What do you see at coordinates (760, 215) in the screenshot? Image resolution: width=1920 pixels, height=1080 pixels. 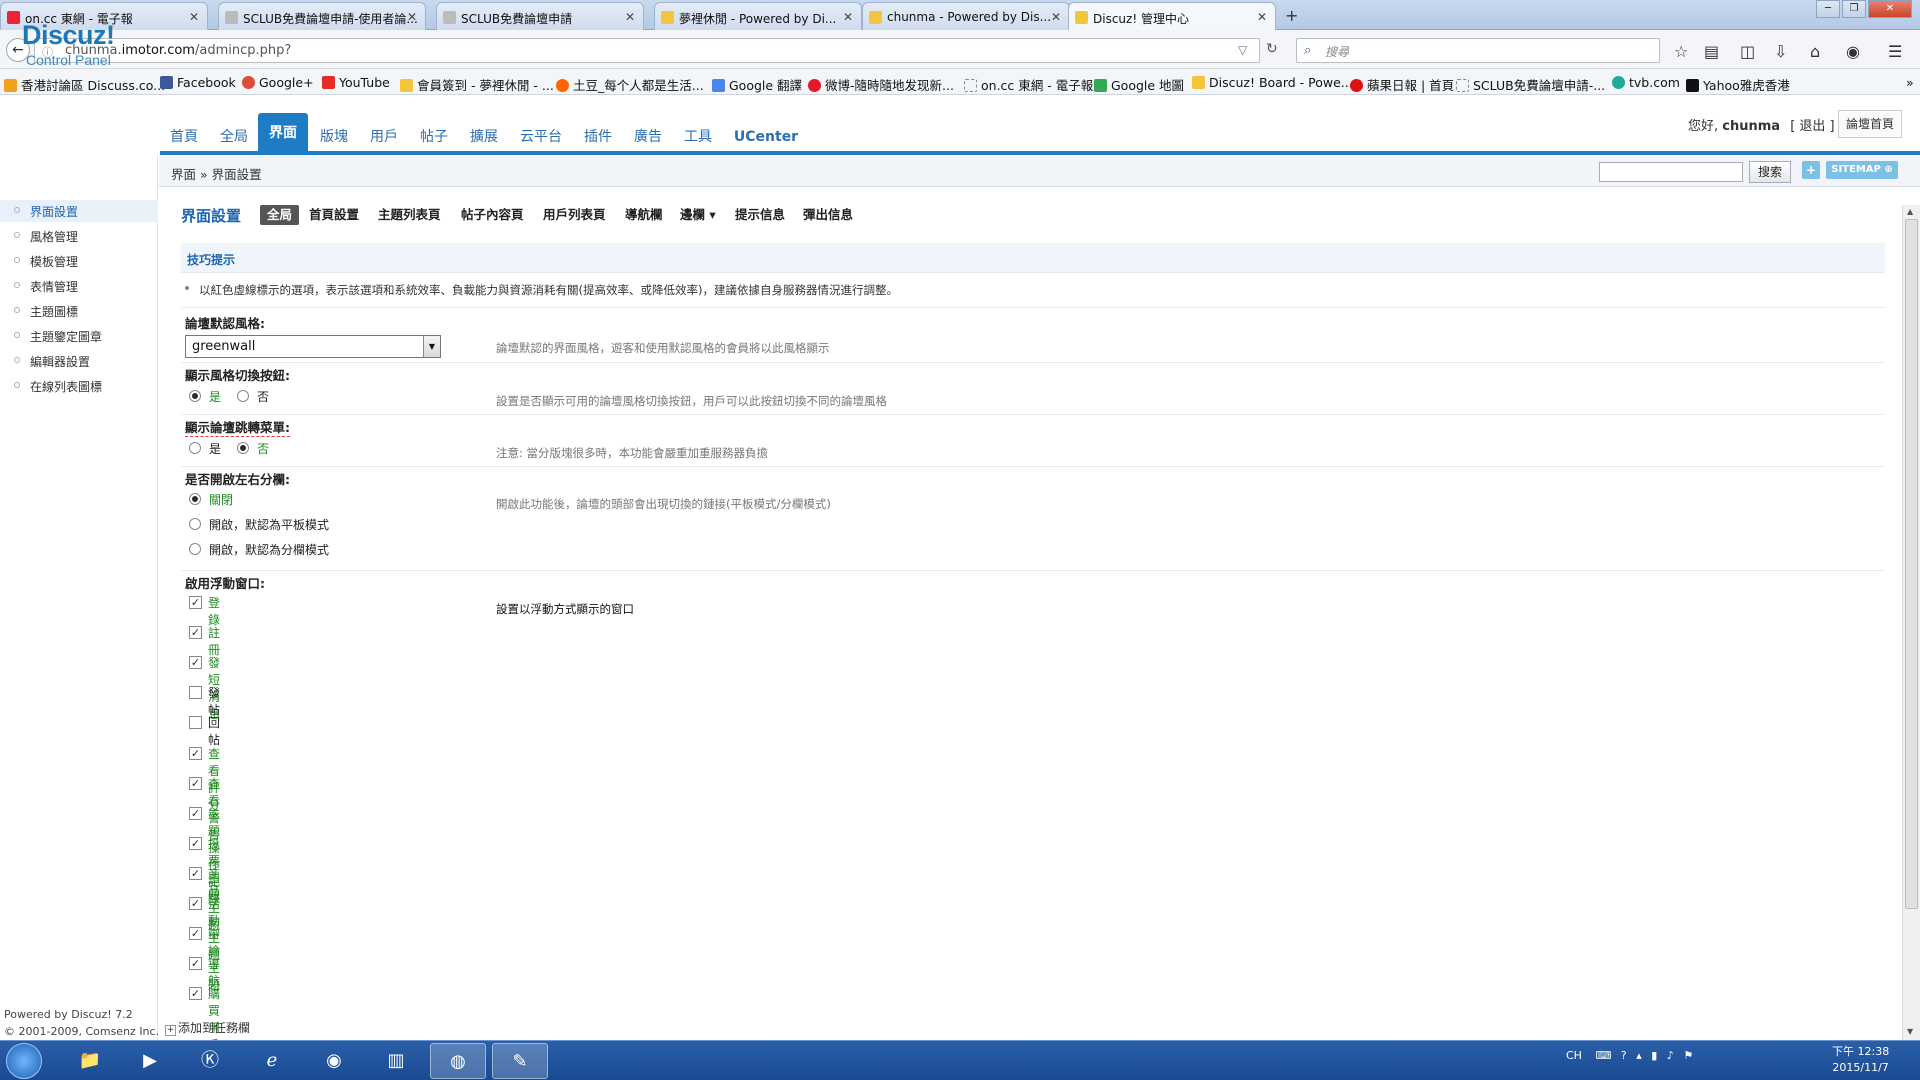 I see `subtab-messages: 提示信息` at bounding box center [760, 215].